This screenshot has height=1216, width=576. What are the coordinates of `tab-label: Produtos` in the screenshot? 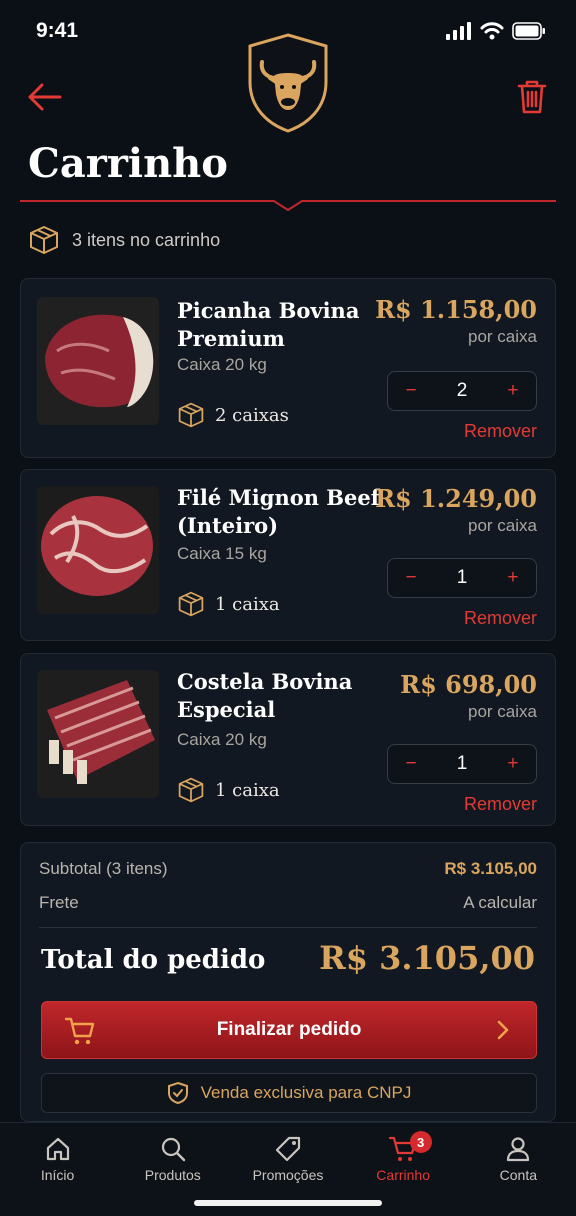 It's located at (172, 1175).